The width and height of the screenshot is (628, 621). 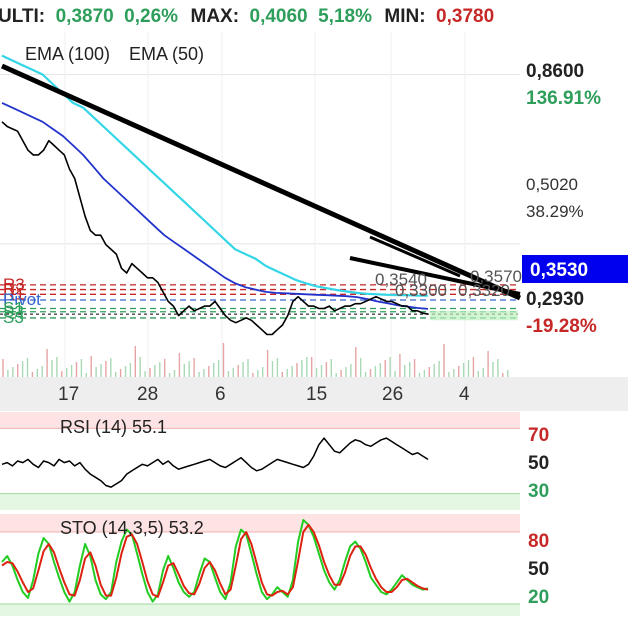 What do you see at coordinates (13, 317) in the screenshot?
I see `pivot-label: S3` at bounding box center [13, 317].